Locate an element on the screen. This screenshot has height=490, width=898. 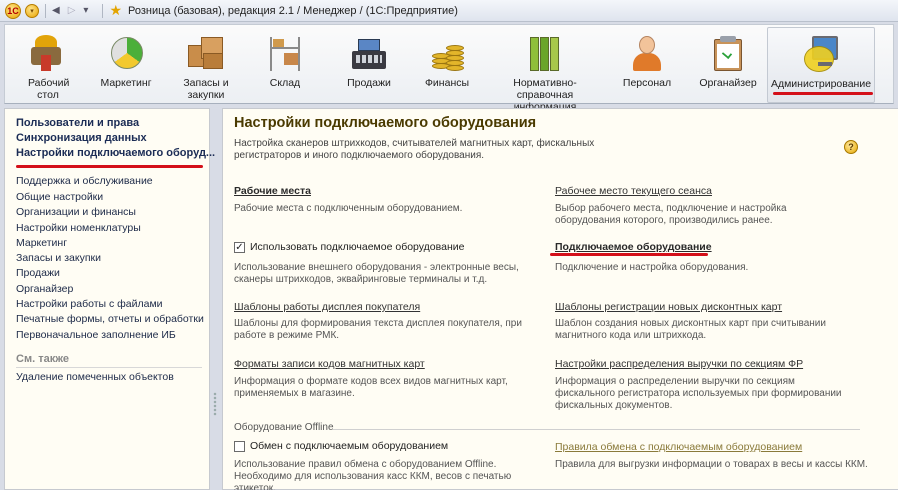
section-label: Администрирование is located at coordinates (821, 84).